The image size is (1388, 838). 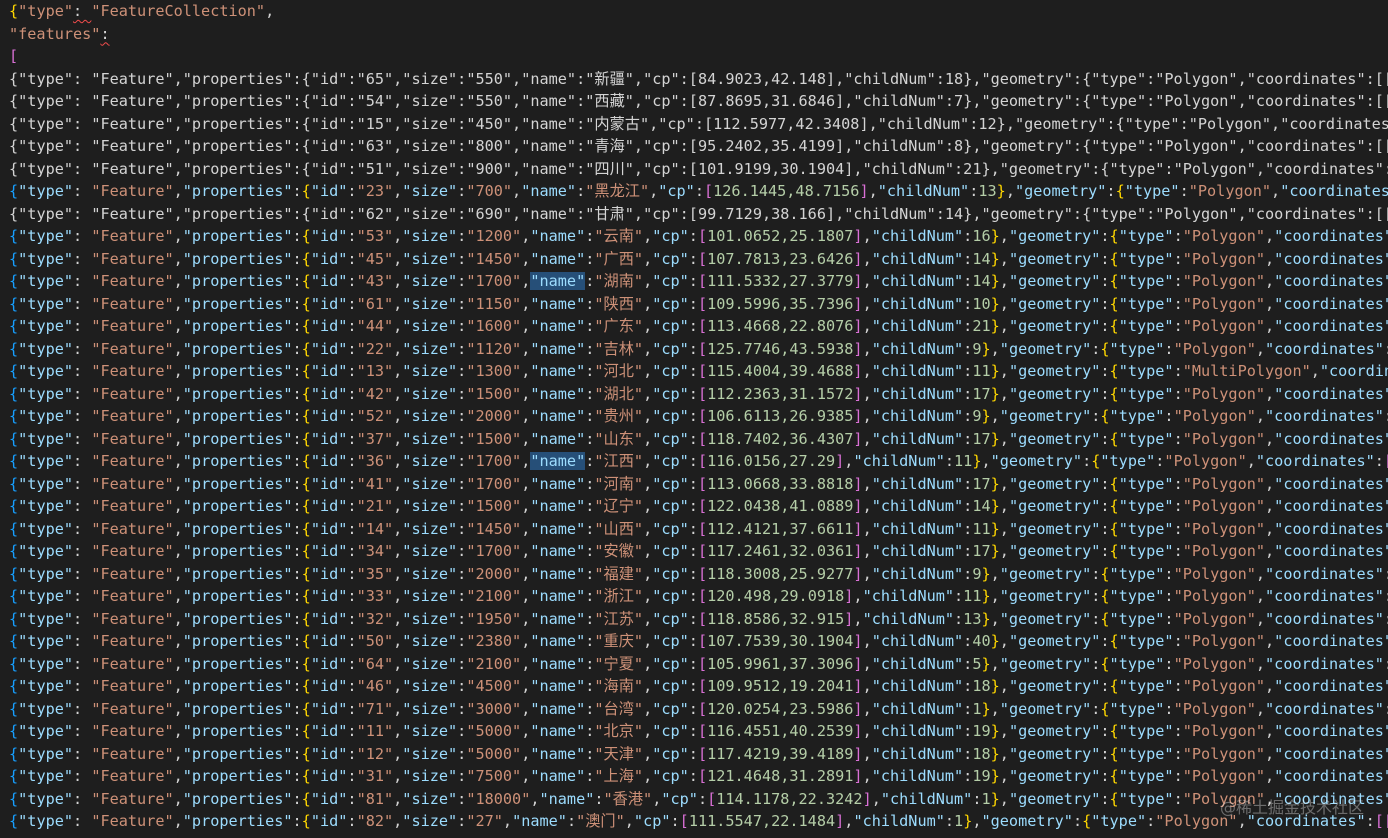 I want to click on code-token: "山西", so click(x=619, y=528).